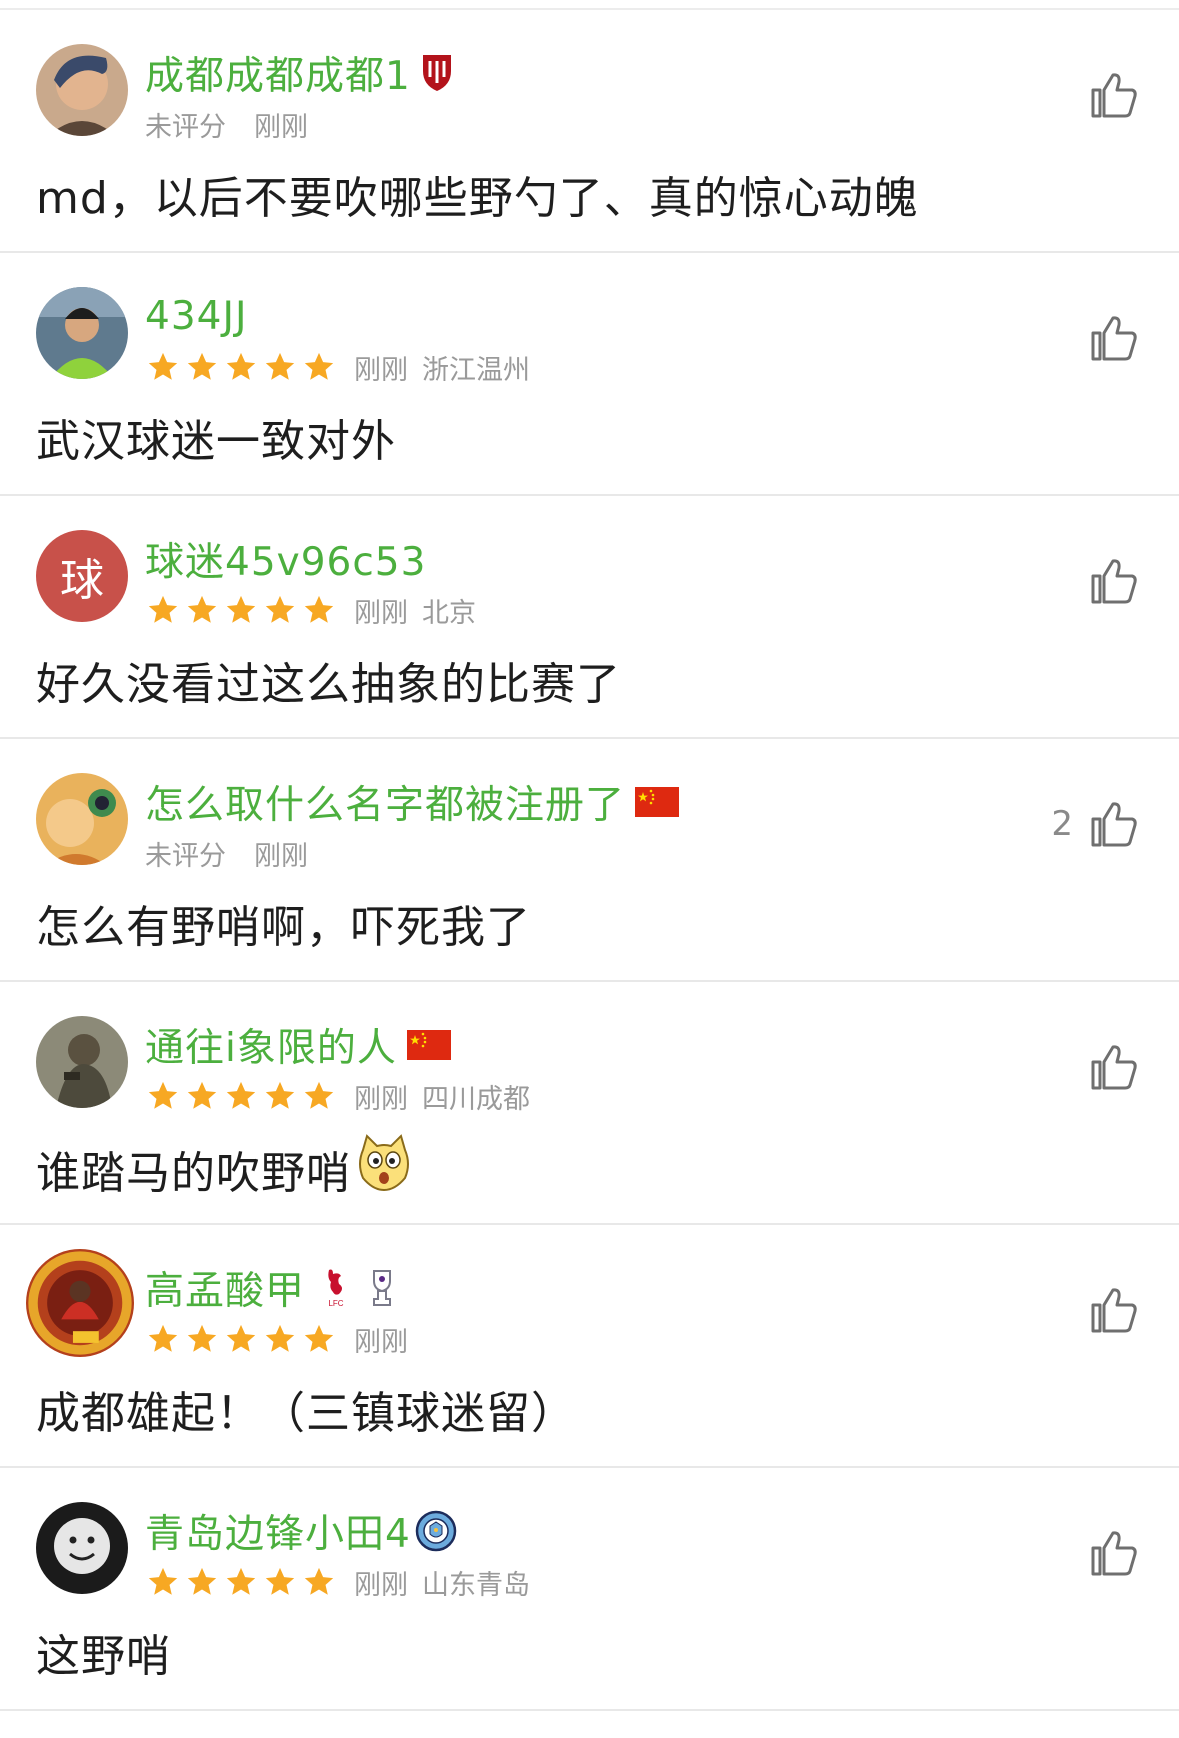  I want to click on comment-item: 球 球迷45v96c53 刚刚 北京 好久没看过这么抽象的比赛了, so click(589, 617).